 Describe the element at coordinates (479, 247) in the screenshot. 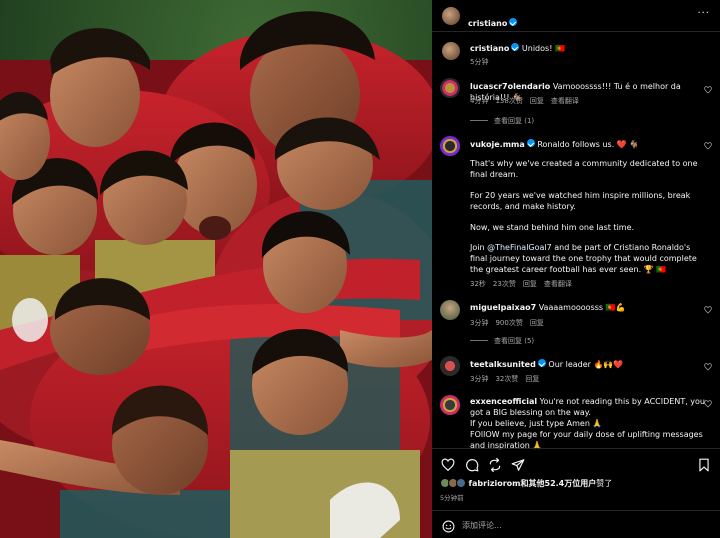

I see `comment-text: Join` at that location.